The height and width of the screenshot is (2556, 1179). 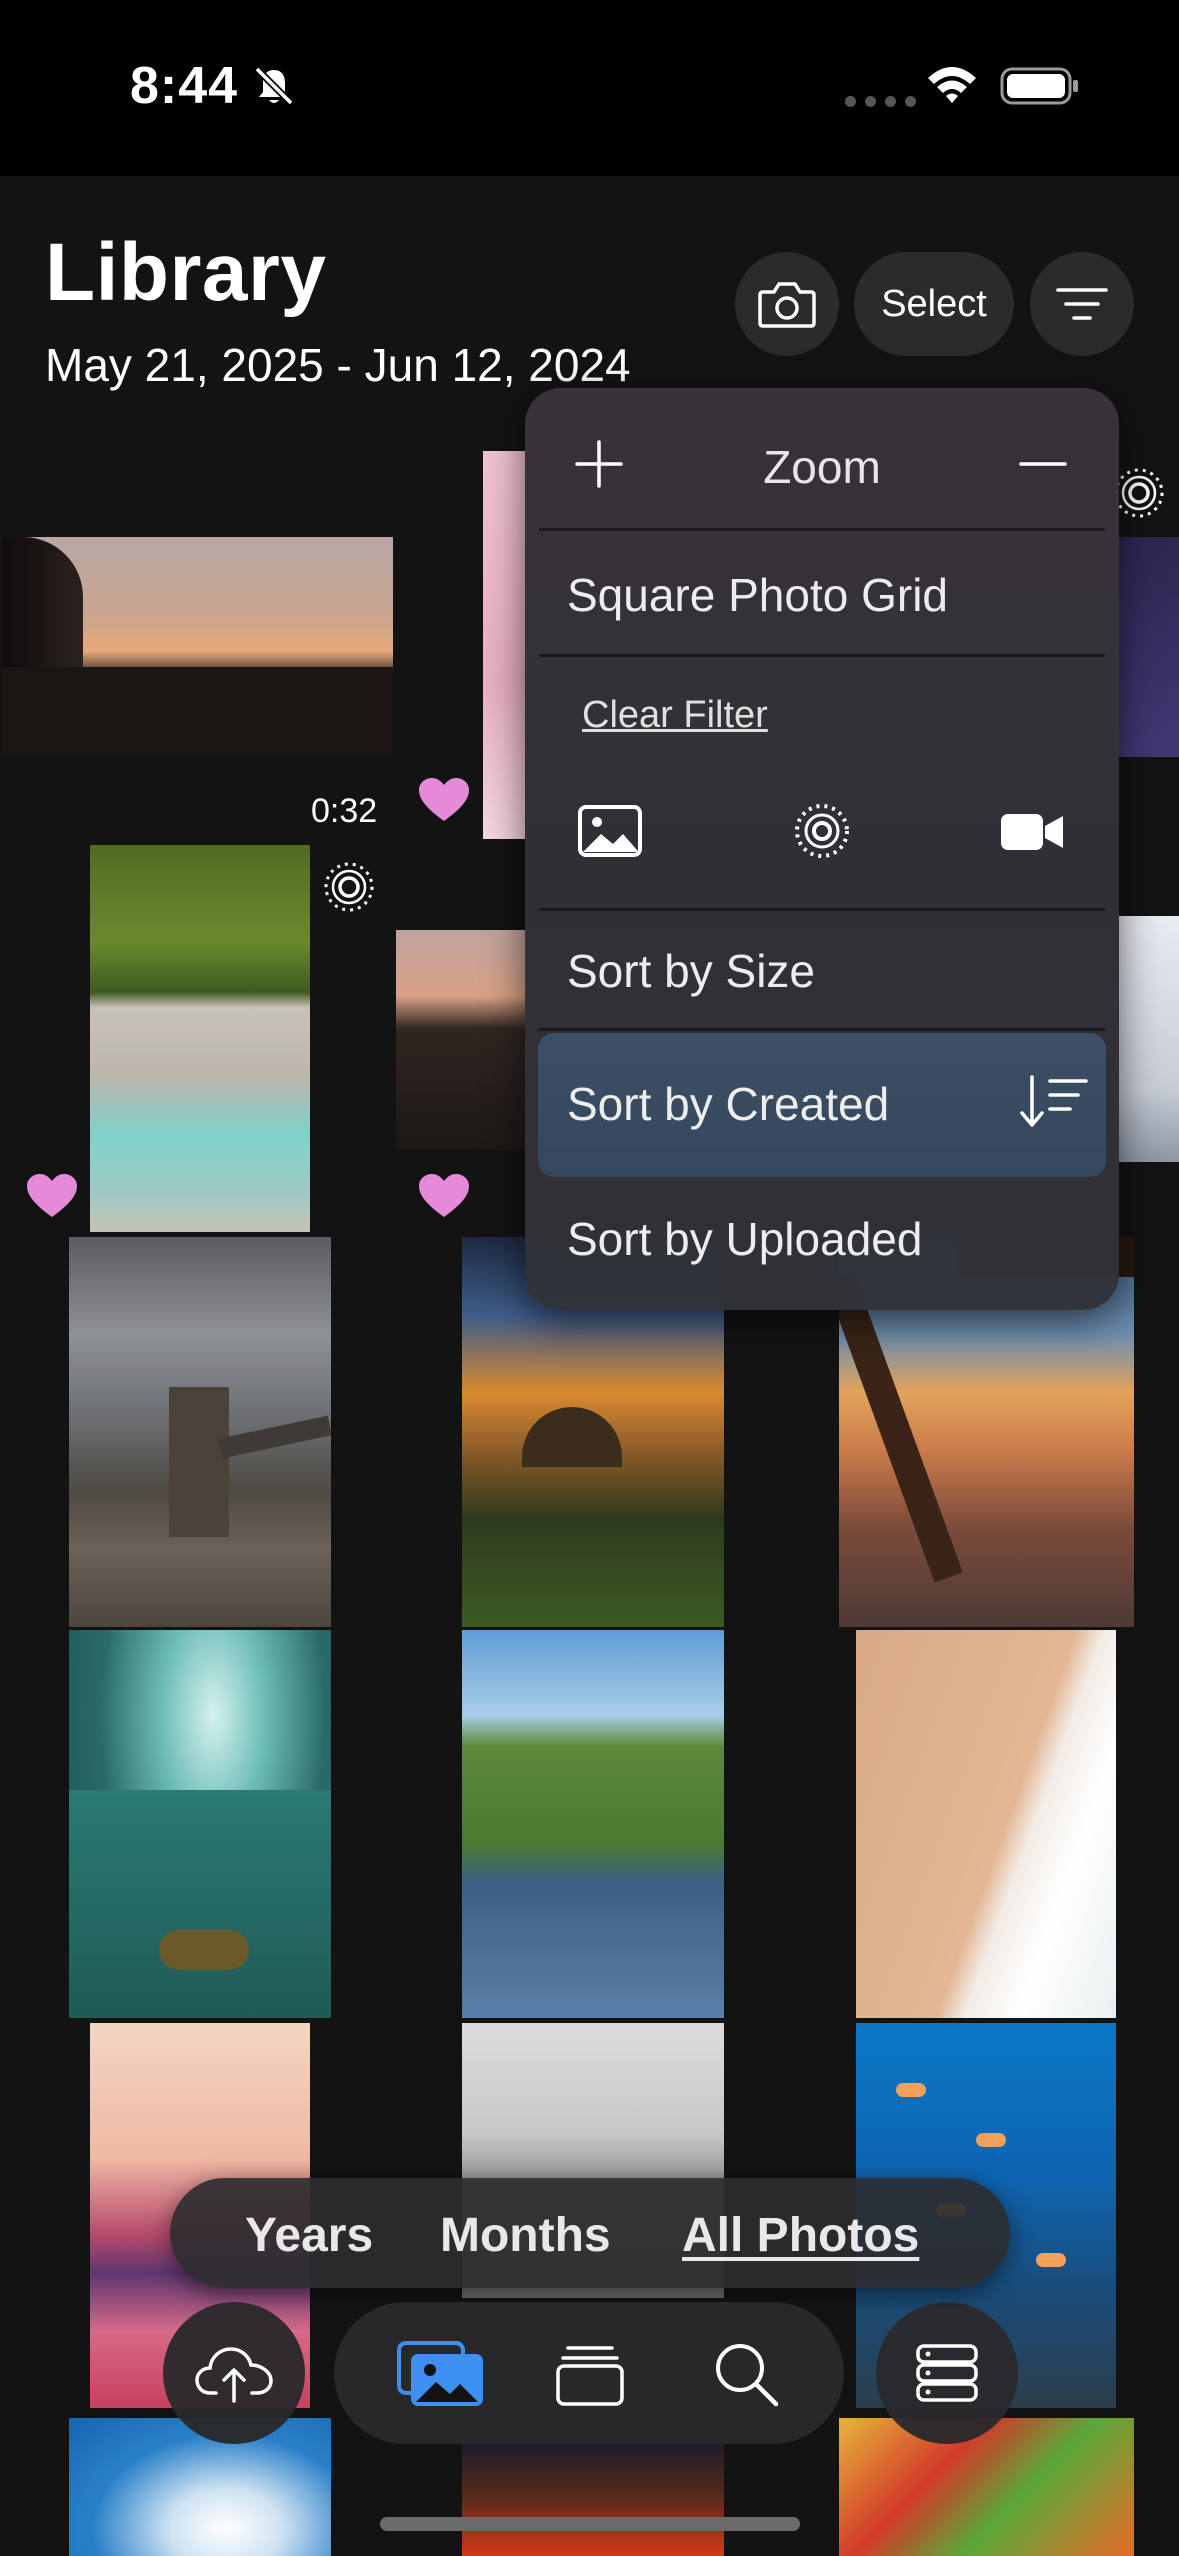 What do you see at coordinates (593, 2498) in the screenshot?
I see `photo-lanterns` at bounding box center [593, 2498].